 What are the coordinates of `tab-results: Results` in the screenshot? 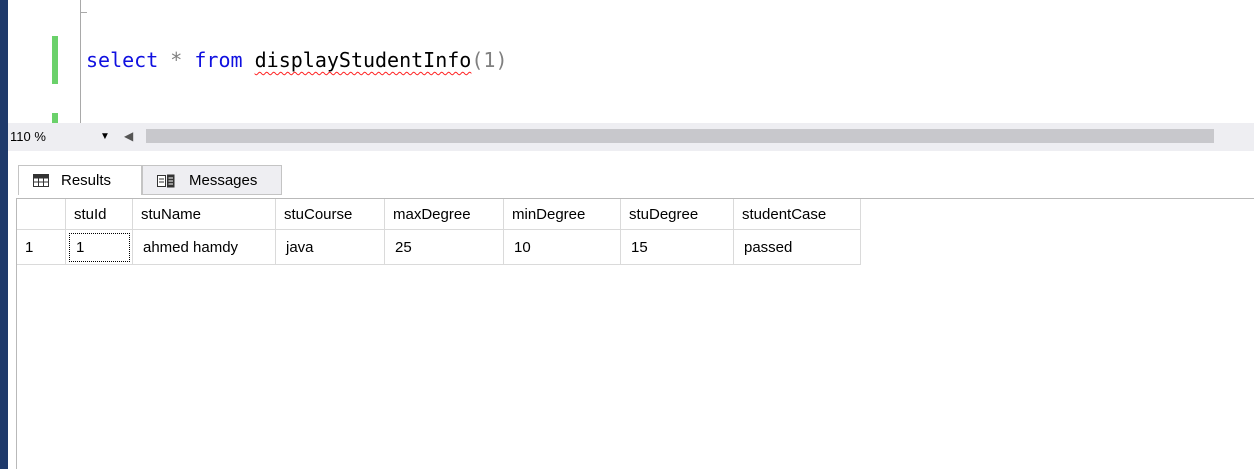 It's located at (80, 180).